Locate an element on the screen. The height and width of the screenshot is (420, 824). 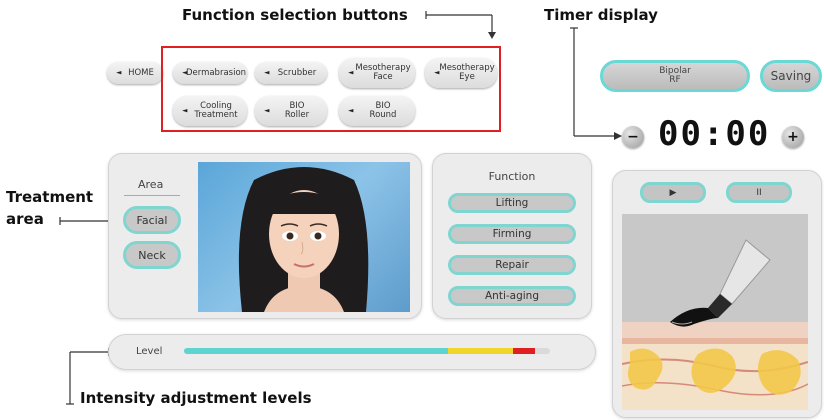
function-button-label: BIO Round is located at coordinates (383, 110).